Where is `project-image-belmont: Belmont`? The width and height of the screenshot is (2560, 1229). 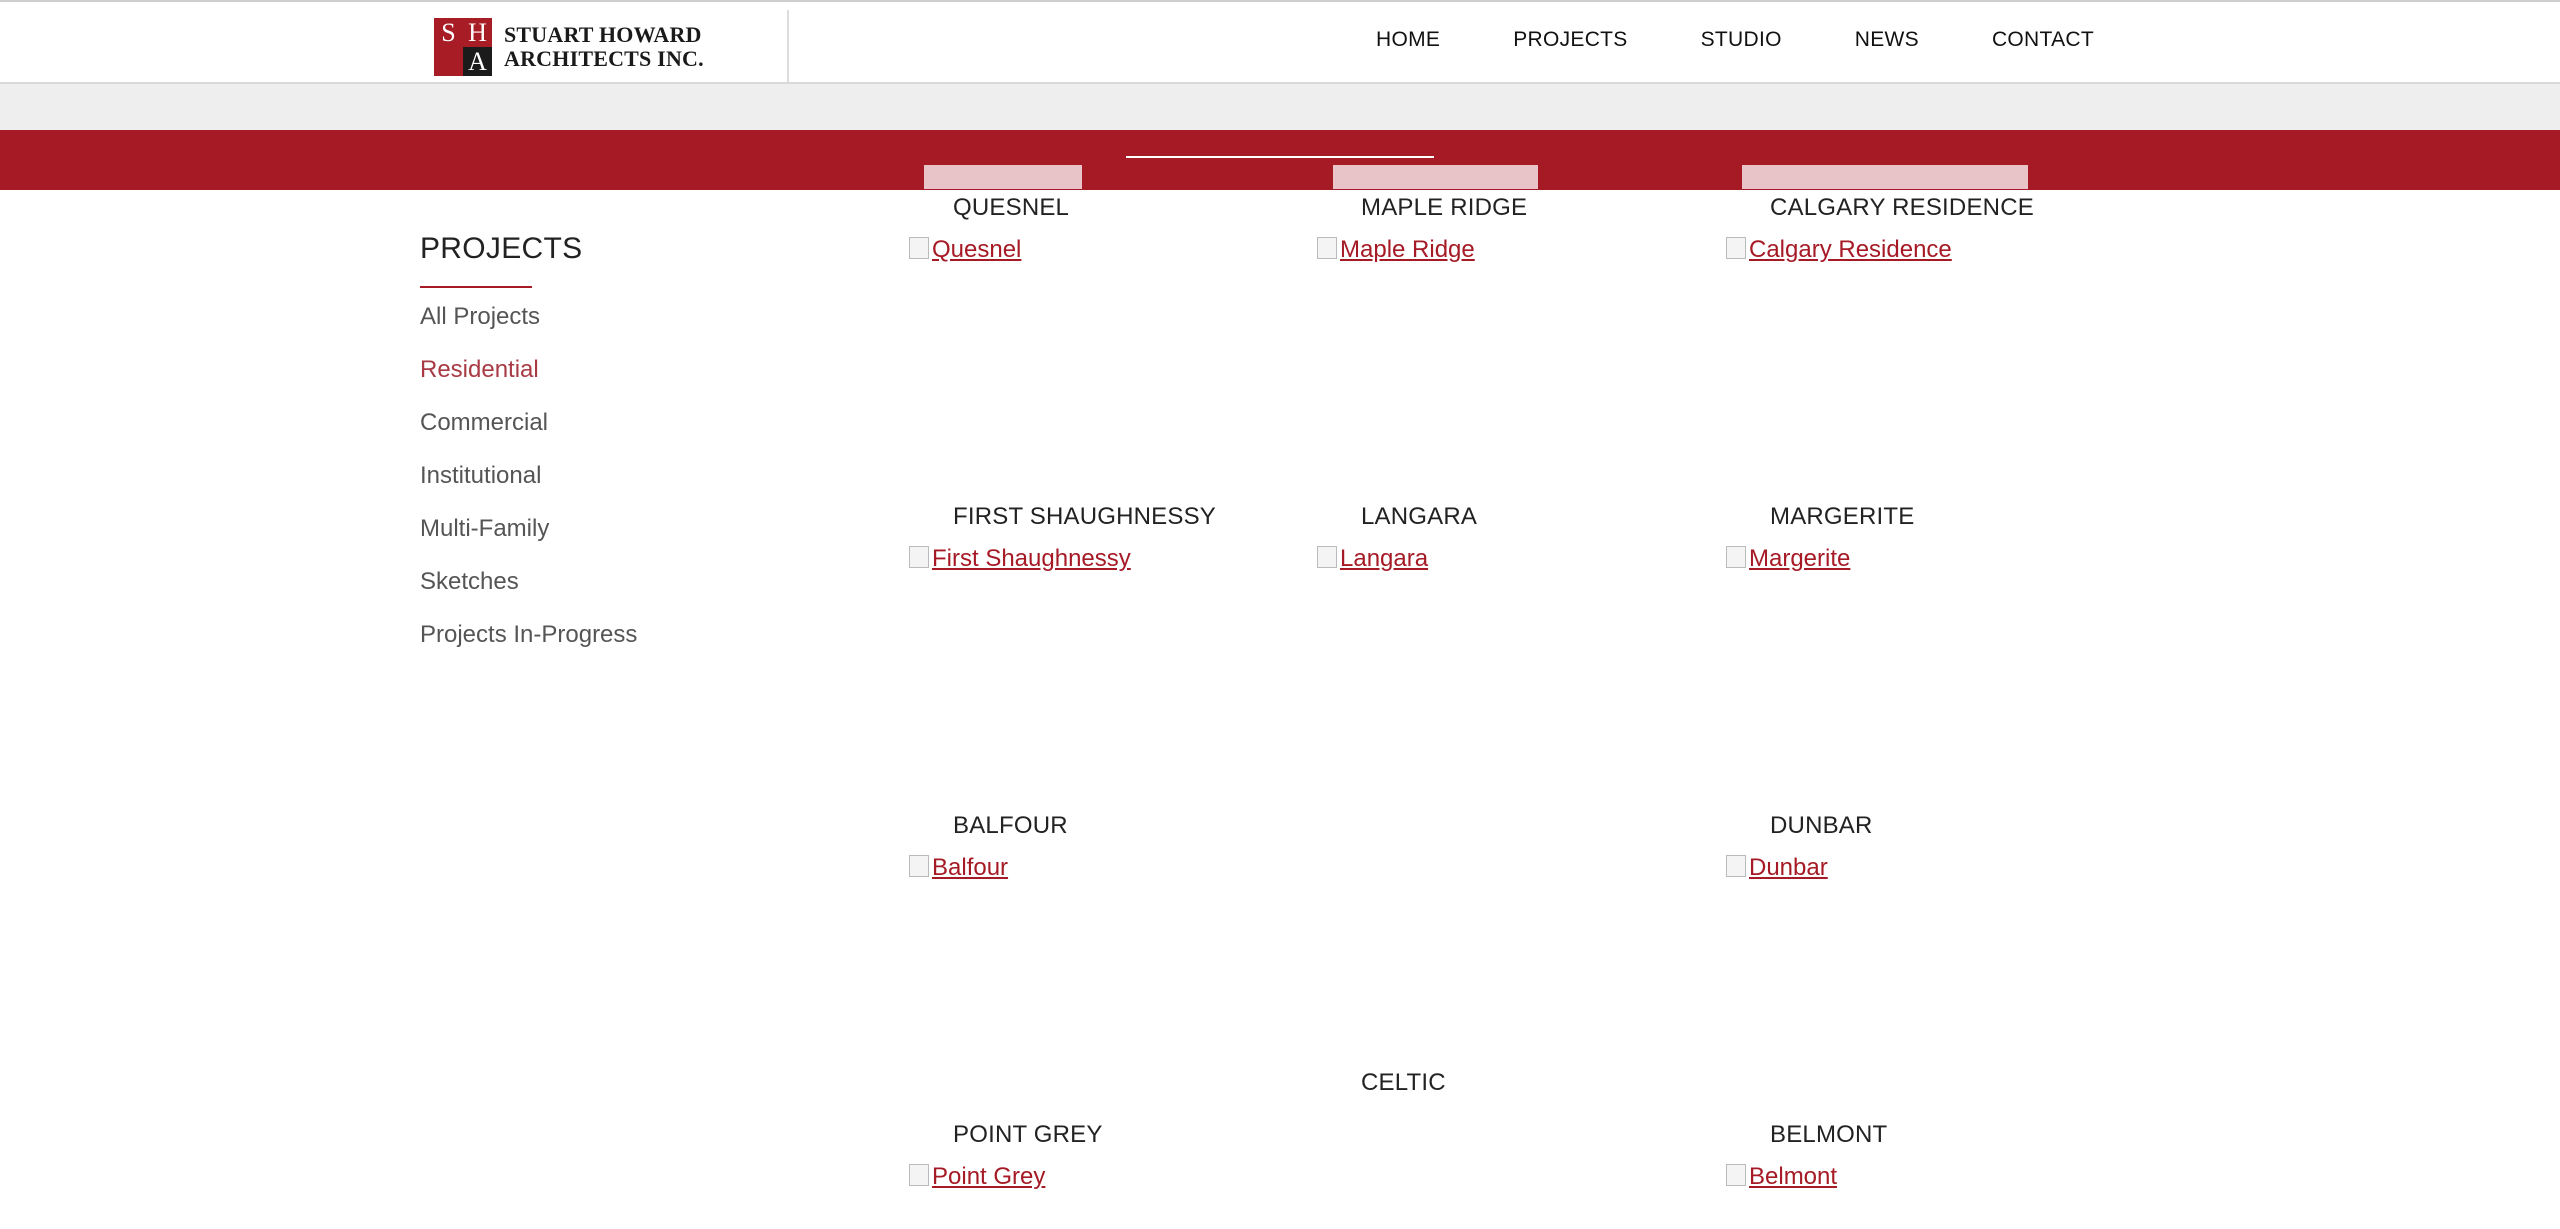 project-image-belmont: Belmont is located at coordinates (1781, 1177).